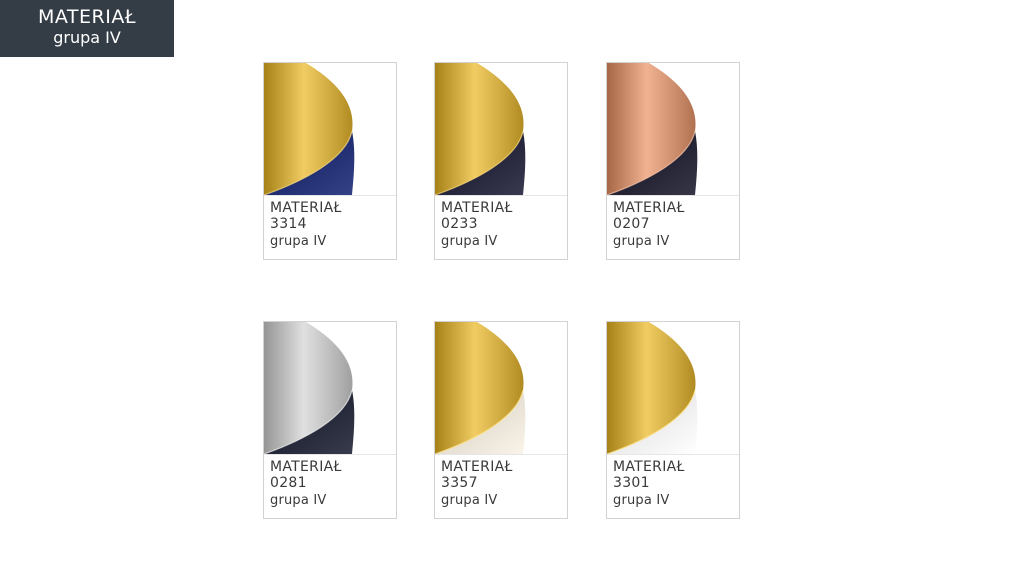  Describe the element at coordinates (502, 484) in the screenshot. I see `material-label: MATERIAŁ 3357 grupa IV` at that location.